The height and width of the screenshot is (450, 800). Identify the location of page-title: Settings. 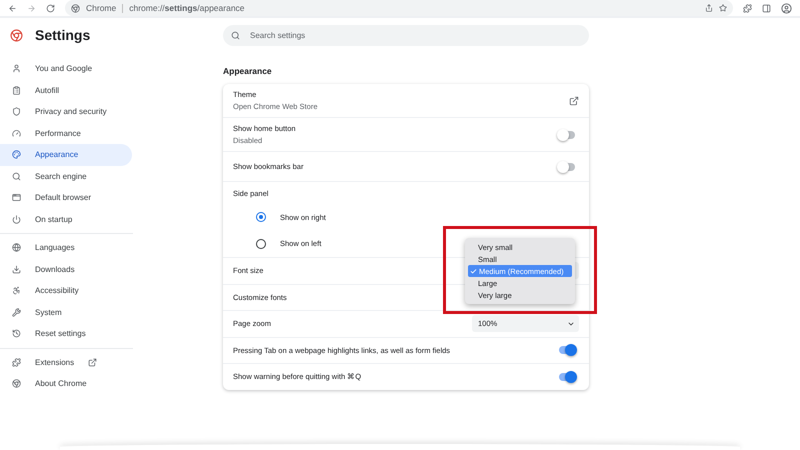
(62, 35).